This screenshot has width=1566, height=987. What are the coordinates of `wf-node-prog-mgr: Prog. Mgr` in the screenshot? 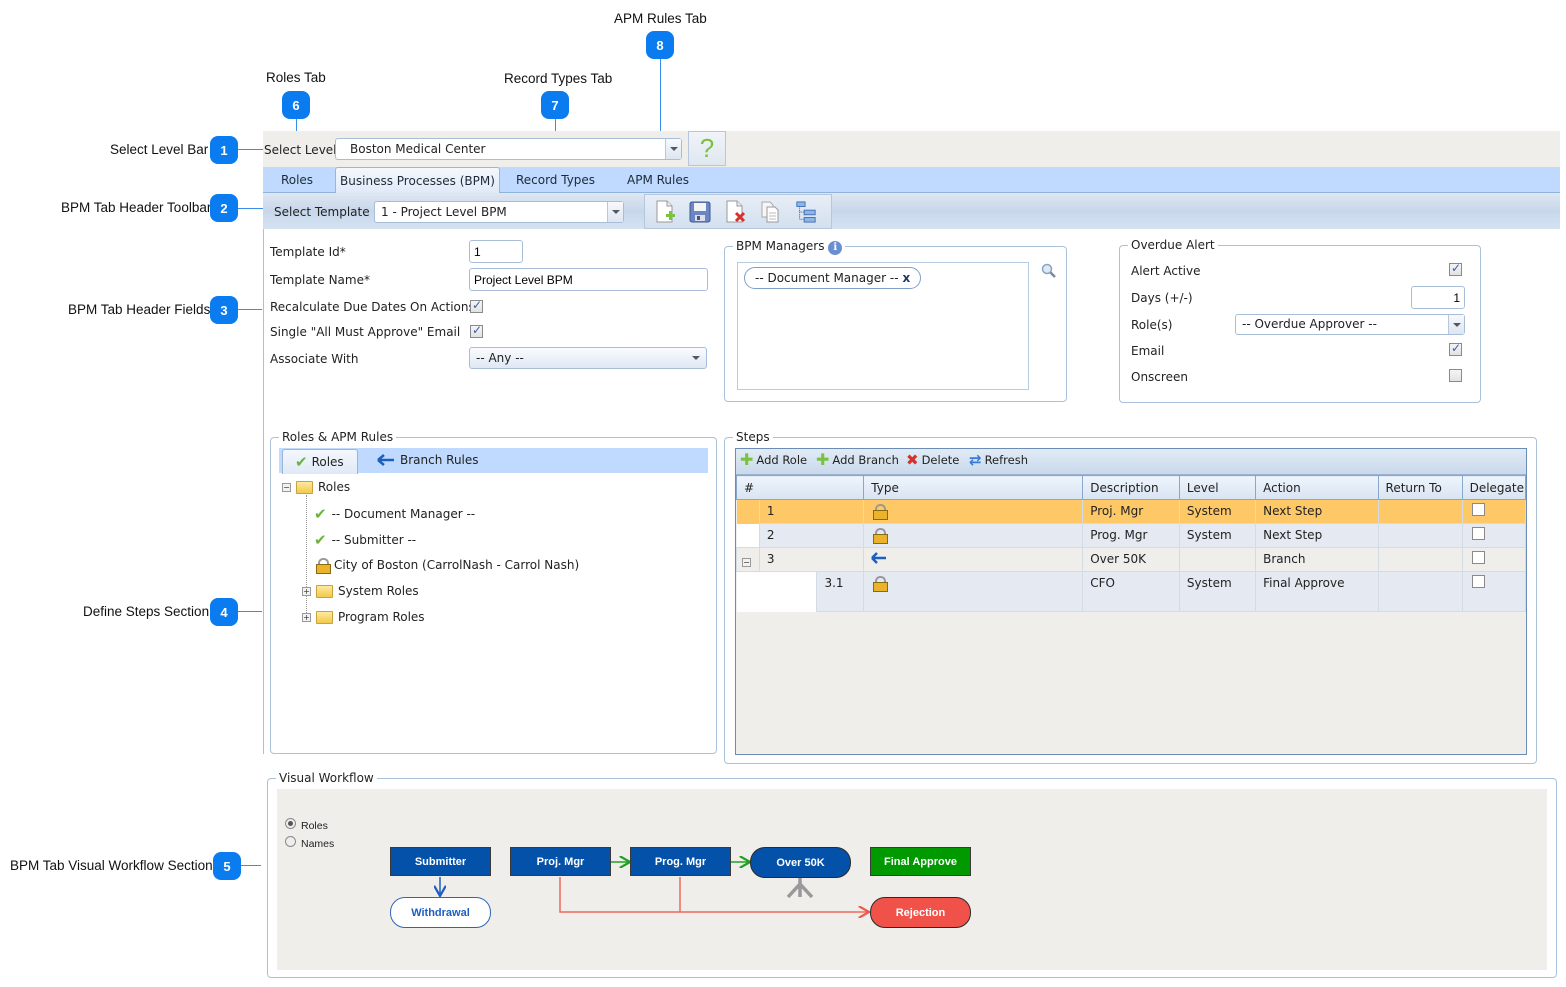 It's located at (680, 861).